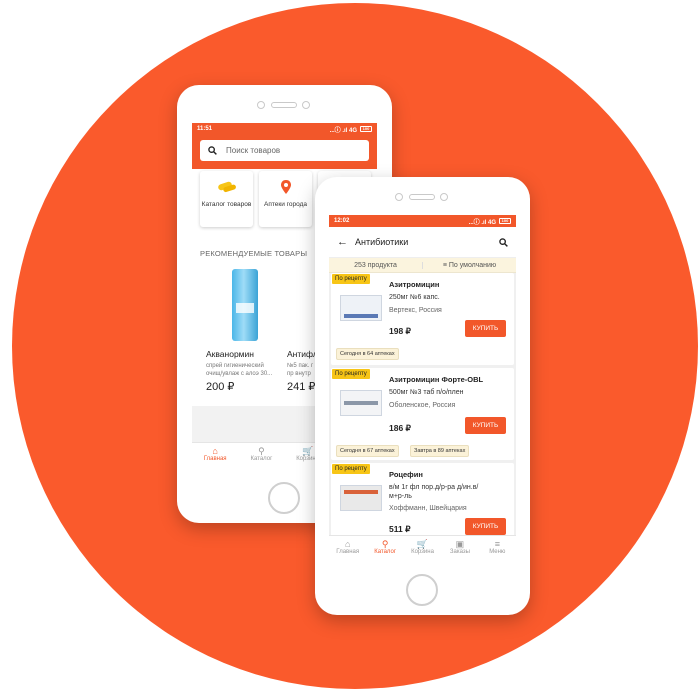 Image resolution: width=698 pixels, height=692 pixels. What do you see at coordinates (440, 451) in the screenshot?
I see `availability-tag: Завтра в 89 аптеках` at bounding box center [440, 451].